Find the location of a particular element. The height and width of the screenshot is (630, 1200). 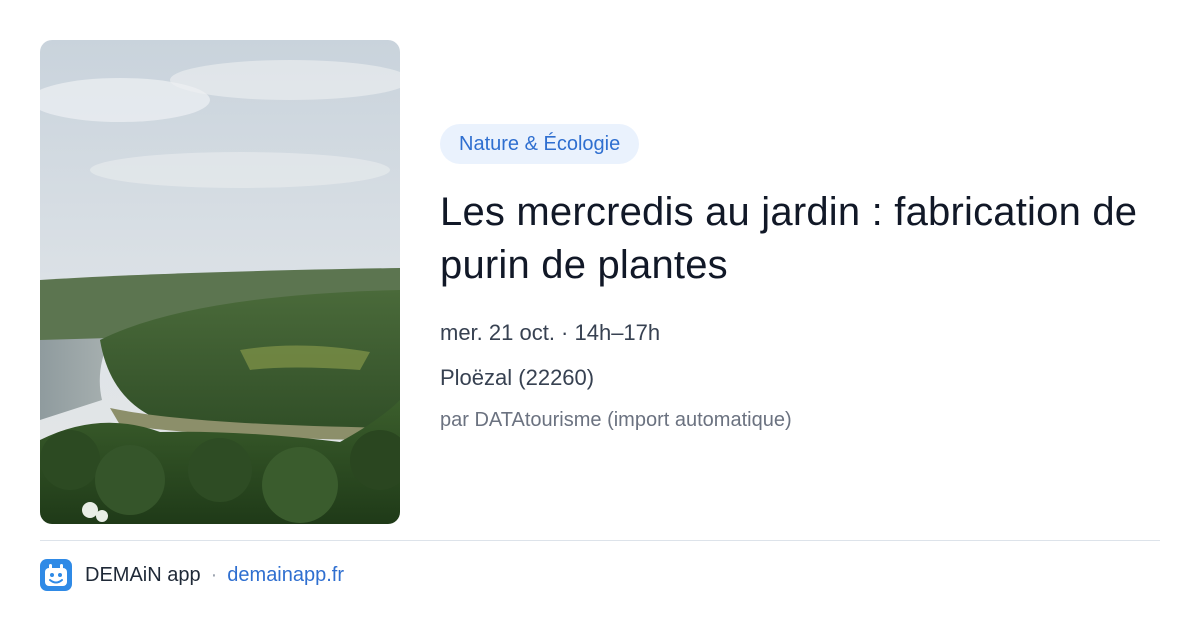

category-badge: Nature & Écologie is located at coordinates (540, 144).